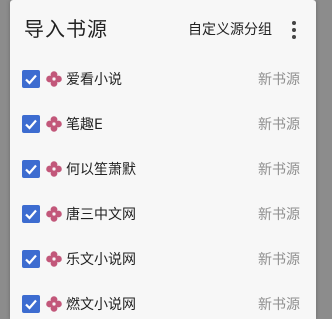 This screenshot has height=319, width=332. What do you see at coordinates (294, 30) in the screenshot?
I see `more-vert-icon` at bounding box center [294, 30].